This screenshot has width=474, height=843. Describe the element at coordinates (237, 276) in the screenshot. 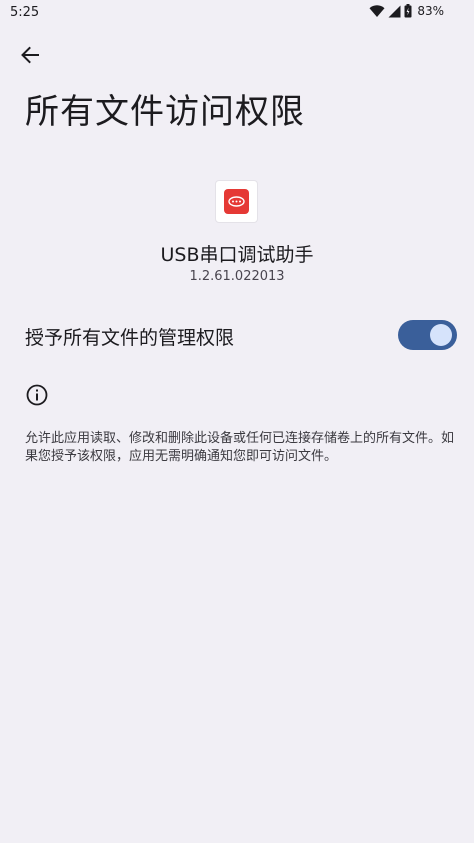

I see `app-version: 1.2.61.022013` at that location.